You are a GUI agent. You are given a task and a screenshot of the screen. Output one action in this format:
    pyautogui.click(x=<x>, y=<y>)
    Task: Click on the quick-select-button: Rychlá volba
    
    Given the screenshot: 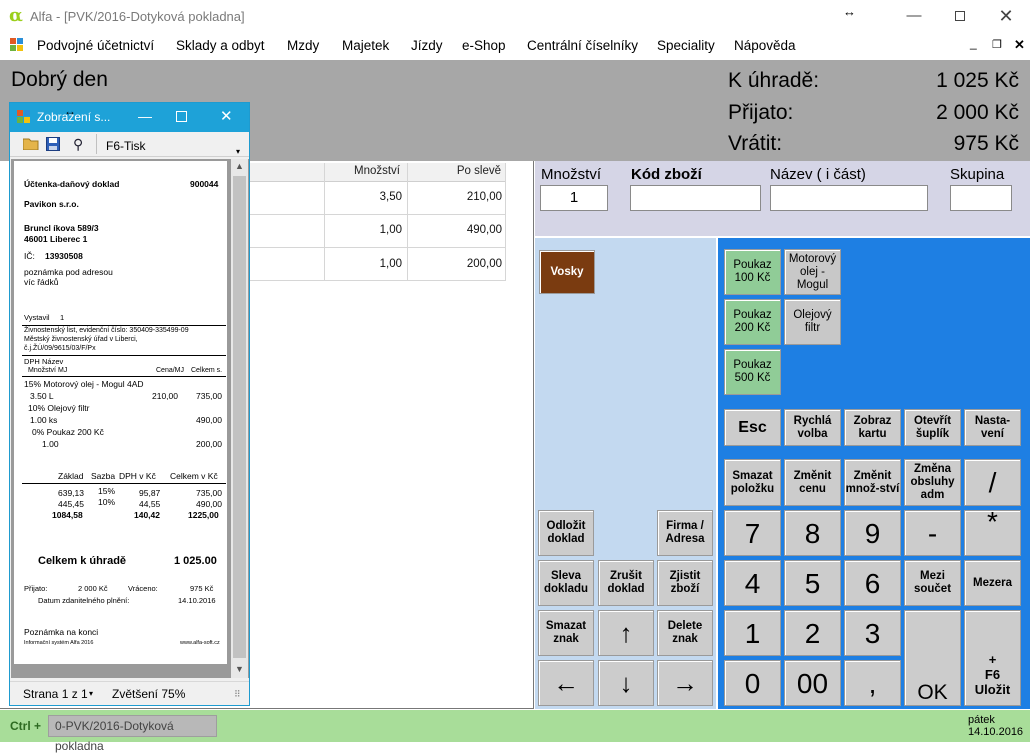 What is the action you would take?
    pyautogui.click(x=812, y=427)
    